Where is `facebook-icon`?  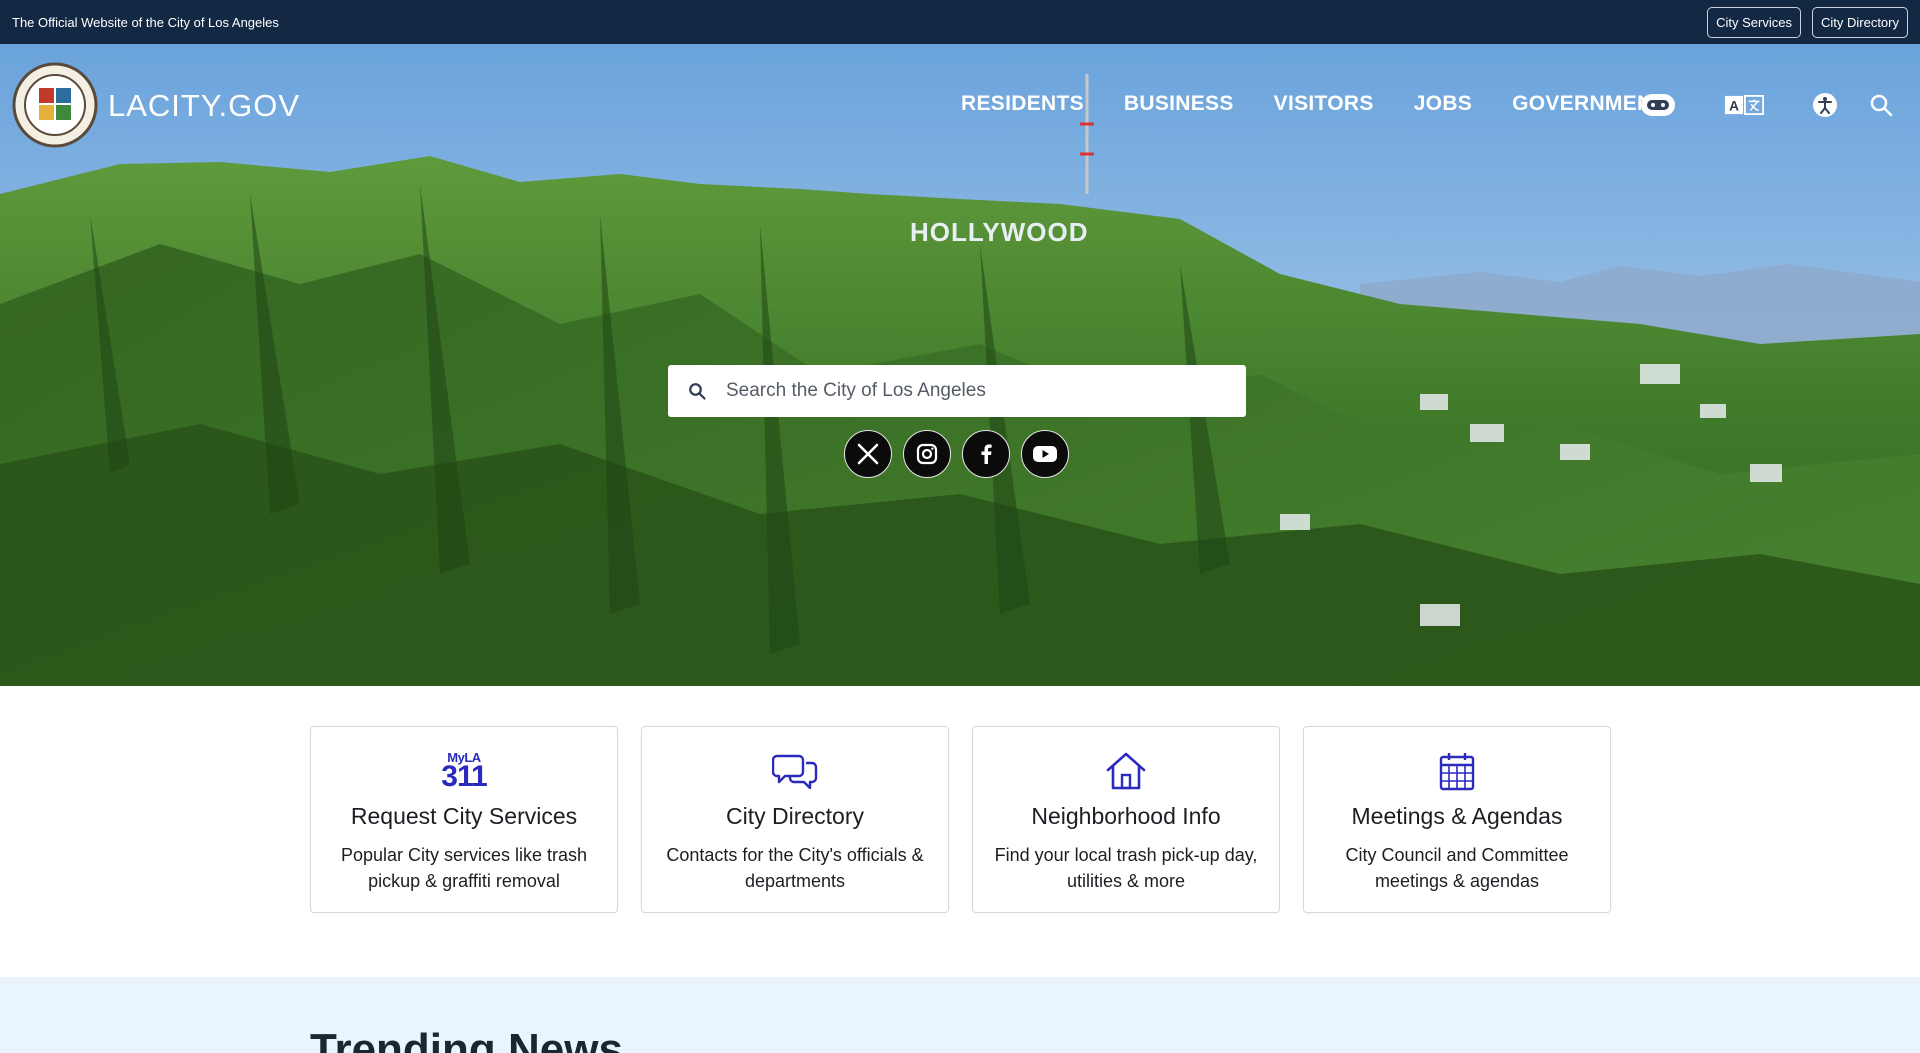
facebook-icon is located at coordinates (986, 454).